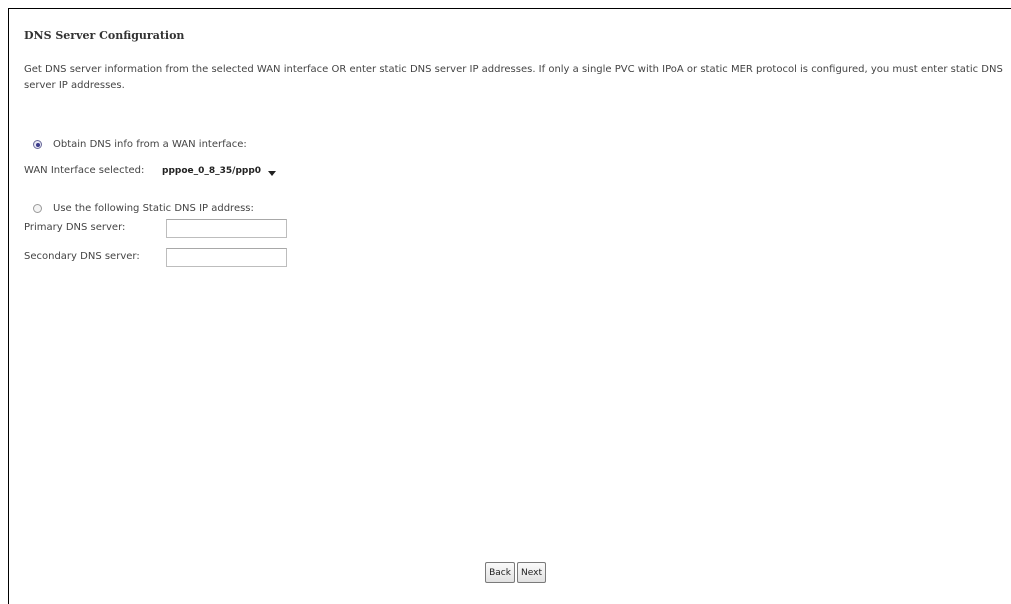  Describe the element at coordinates (531, 572) in the screenshot. I see `next-button: Next` at that location.